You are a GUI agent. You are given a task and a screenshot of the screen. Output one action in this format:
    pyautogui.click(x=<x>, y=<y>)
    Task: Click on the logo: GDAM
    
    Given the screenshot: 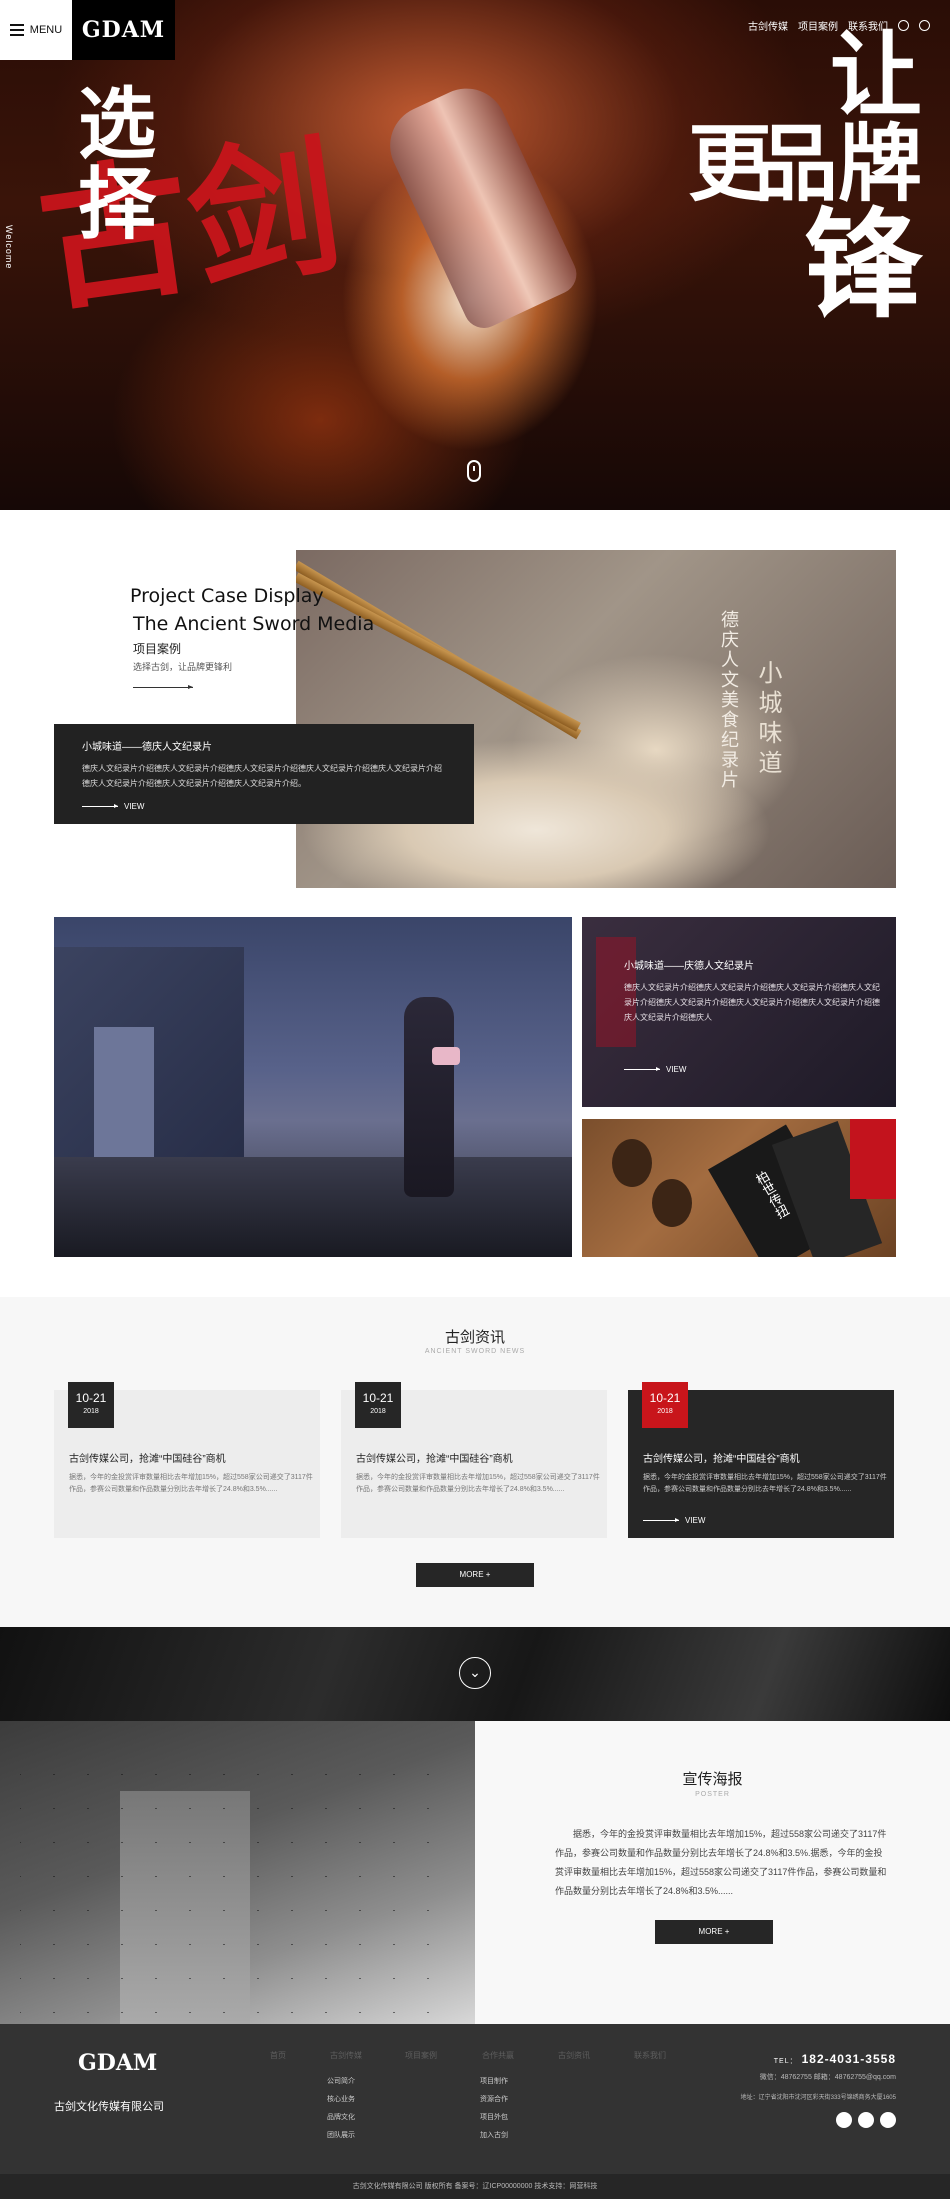 What is the action you would take?
    pyautogui.click(x=123, y=30)
    